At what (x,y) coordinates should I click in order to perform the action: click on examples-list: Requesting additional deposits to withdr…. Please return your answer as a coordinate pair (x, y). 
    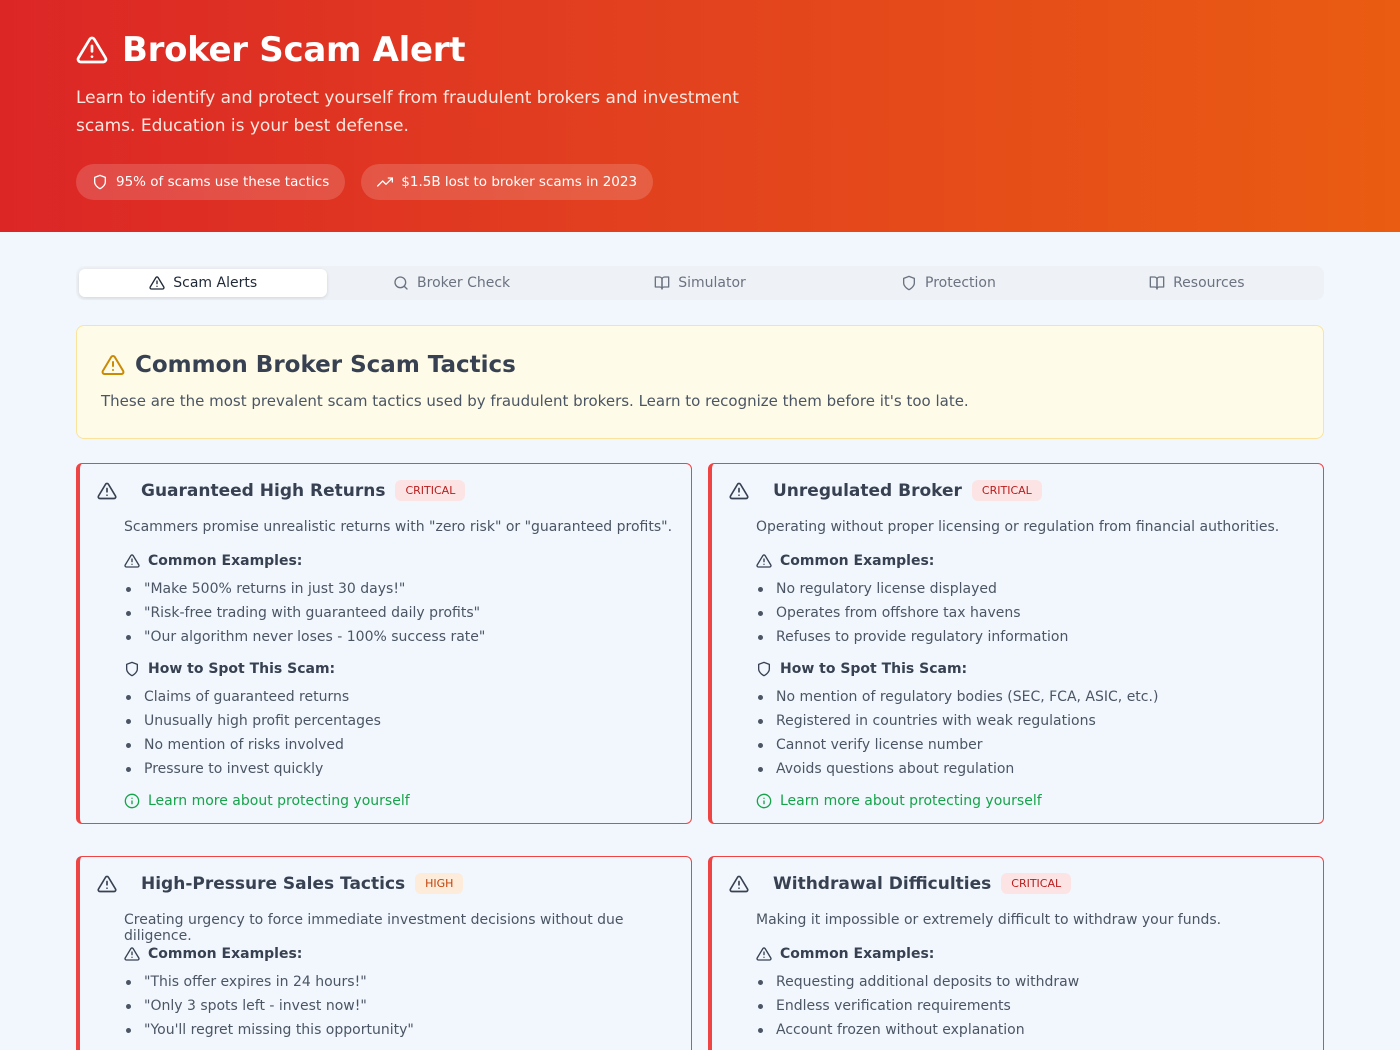
    Looking at the image, I should click on (917, 1006).